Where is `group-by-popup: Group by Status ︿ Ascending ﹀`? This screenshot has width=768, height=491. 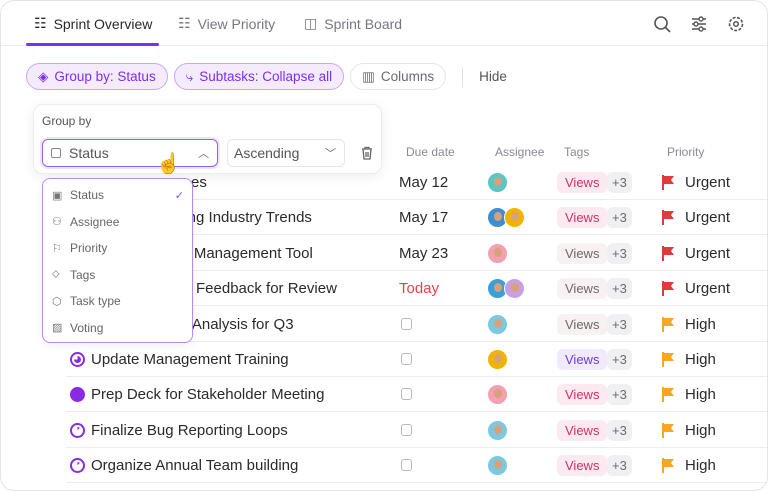 group-by-popup: Group by Status ︿ Ascending ﹀ is located at coordinates (207, 139).